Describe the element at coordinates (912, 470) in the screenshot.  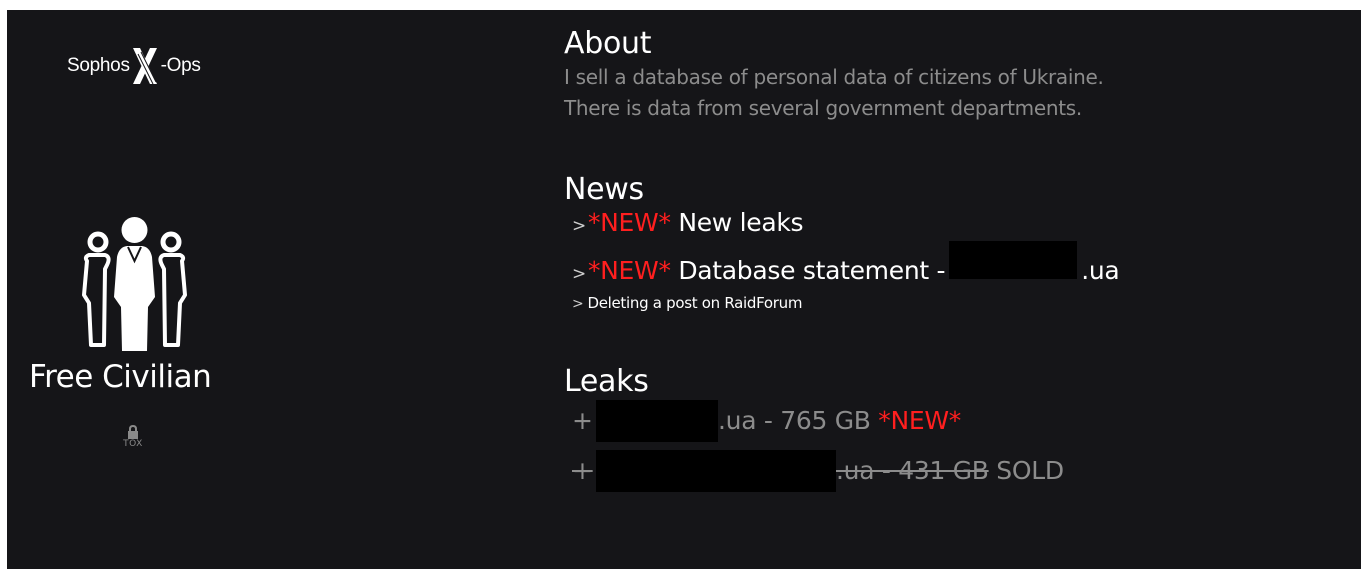
I see `leak-text-sold: .ua - 431 GB` at that location.